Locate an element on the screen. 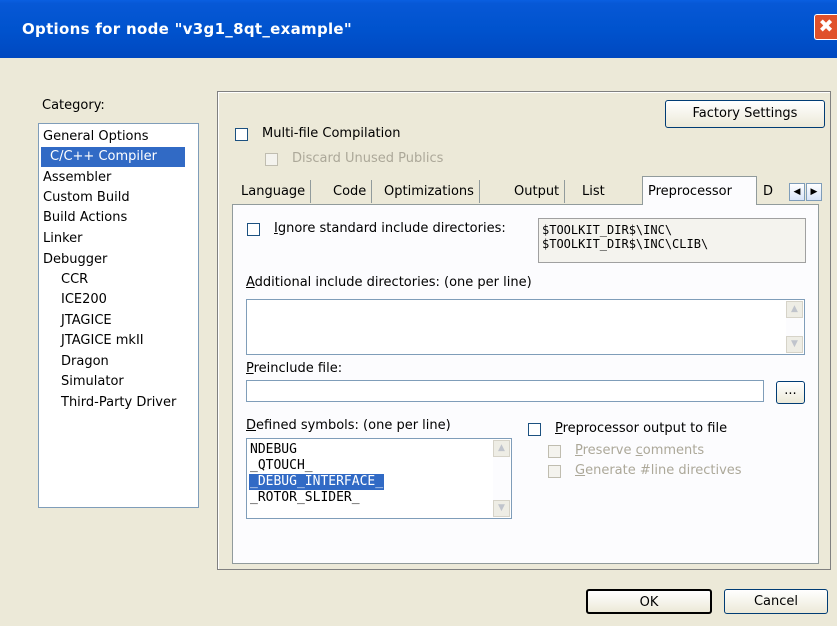  multi-file-compilation-checkbox is located at coordinates (241, 134).